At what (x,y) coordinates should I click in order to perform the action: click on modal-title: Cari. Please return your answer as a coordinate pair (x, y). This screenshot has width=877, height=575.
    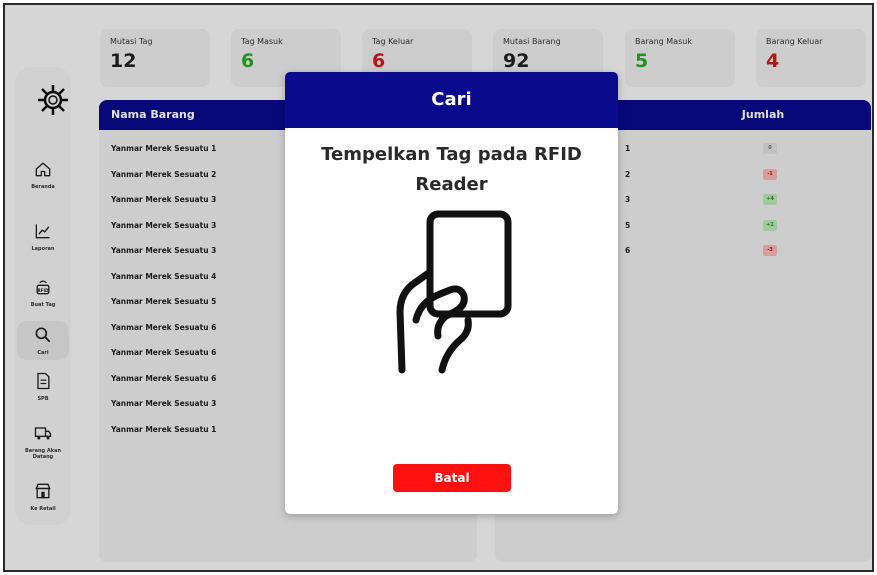
    Looking at the image, I should click on (451, 100).